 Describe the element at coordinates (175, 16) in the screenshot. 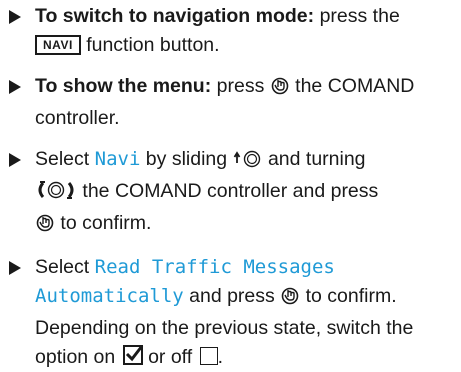

I see `step-heading: To switch to navigation mode:` at that location.